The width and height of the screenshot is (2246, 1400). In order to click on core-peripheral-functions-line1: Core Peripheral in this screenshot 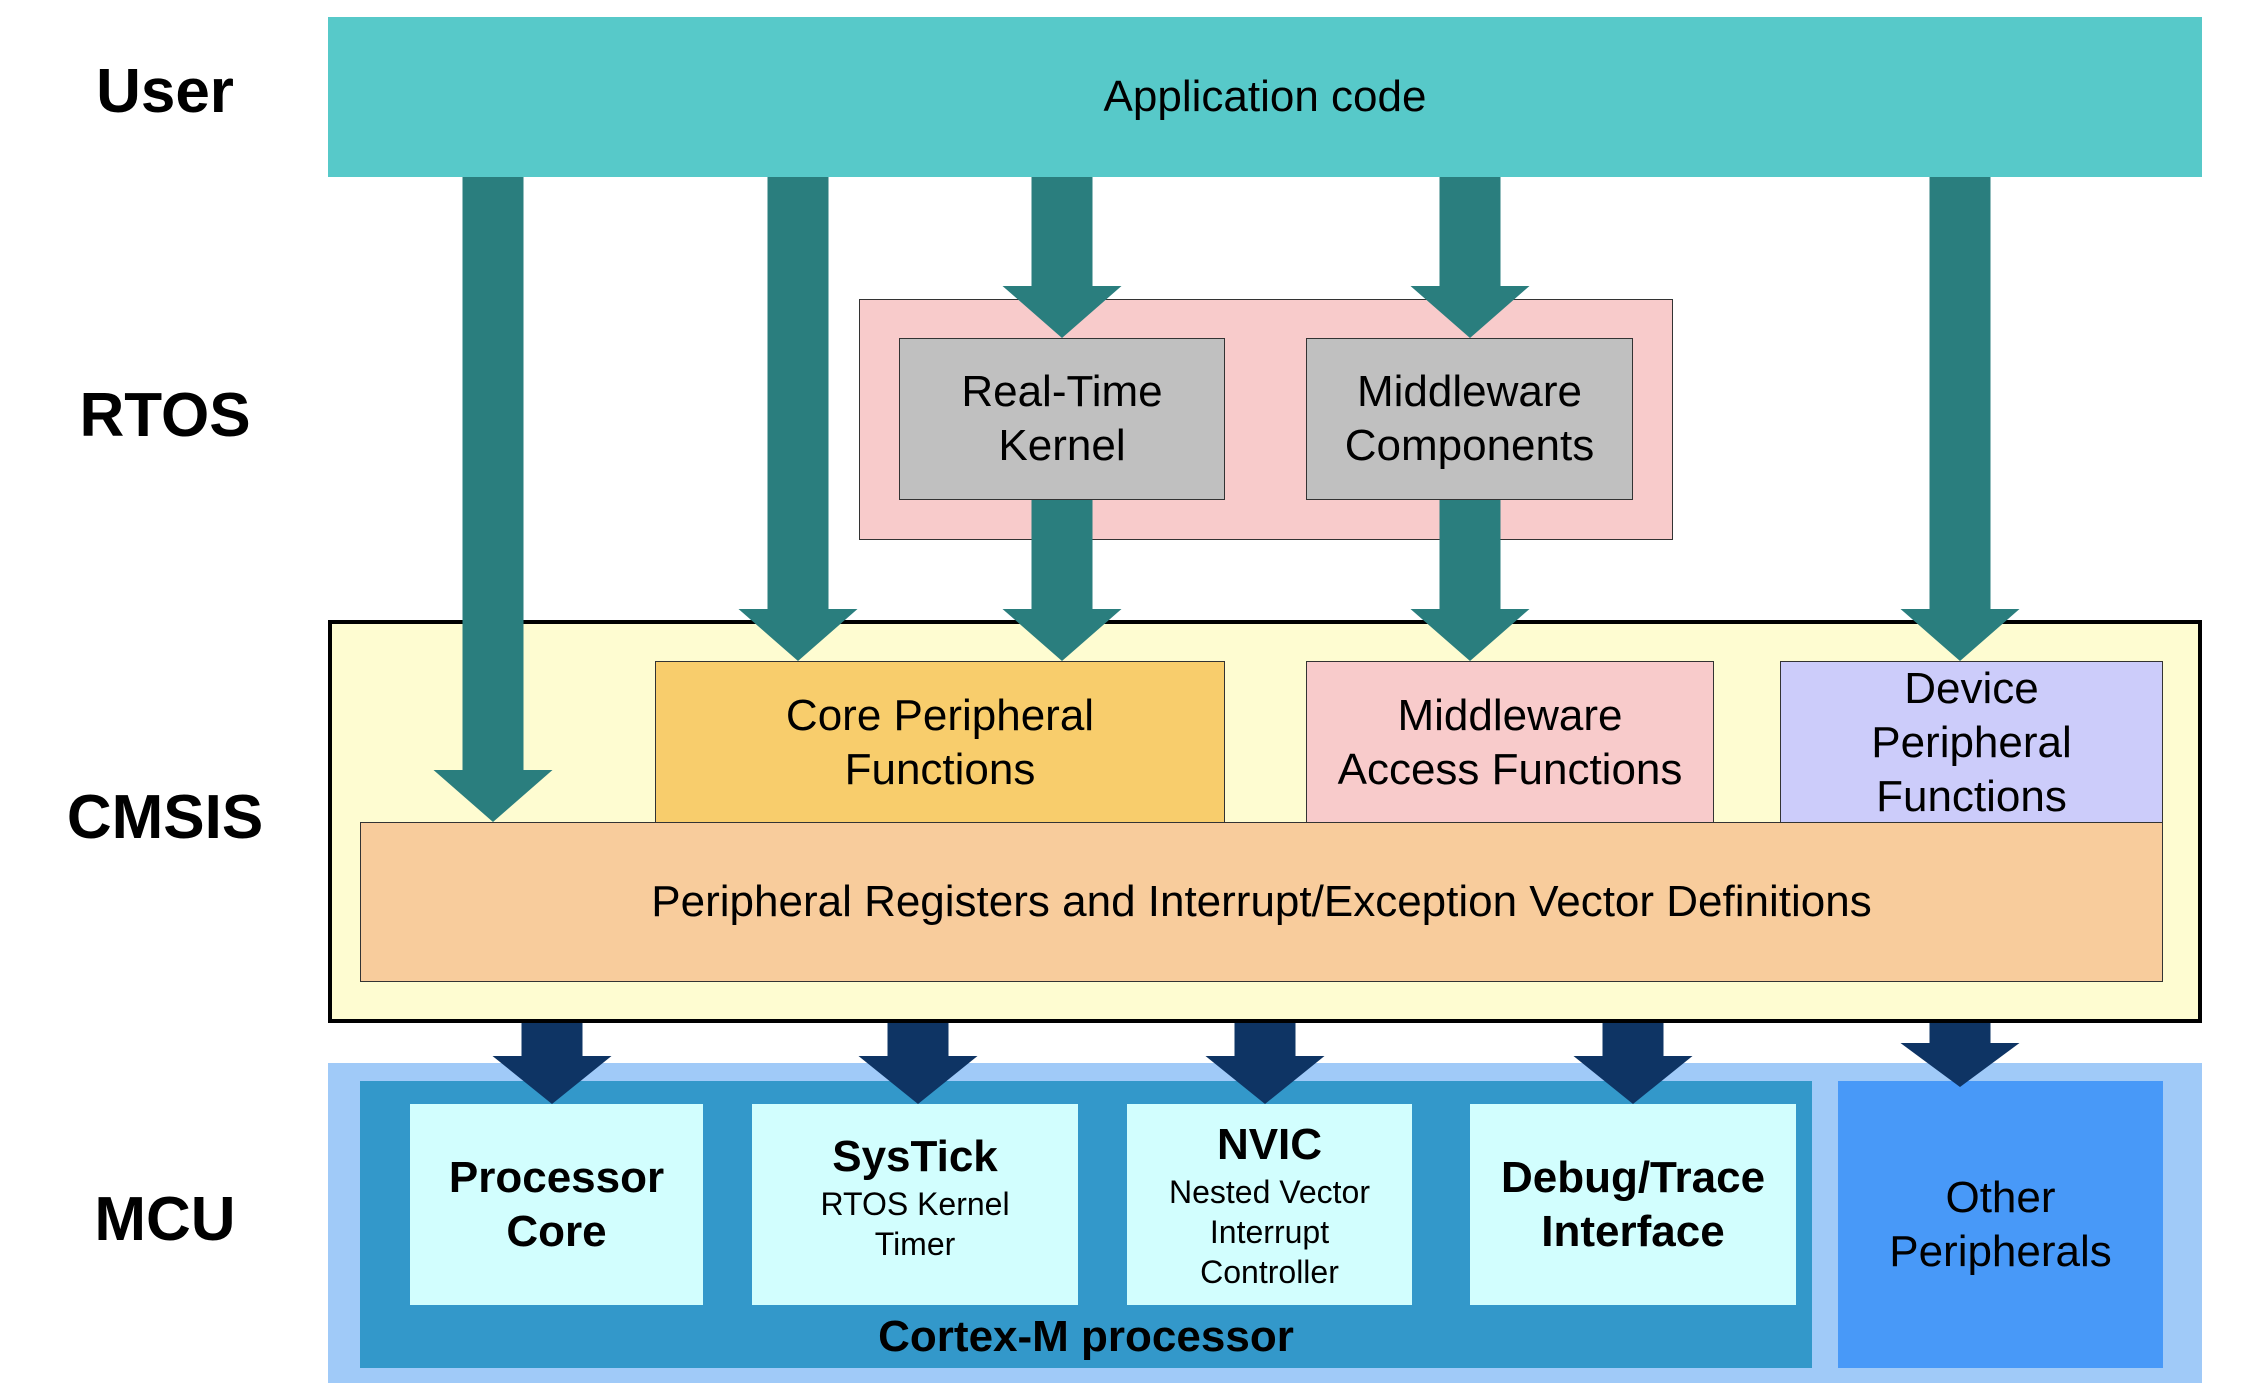, I will do `click(940, 715)`.